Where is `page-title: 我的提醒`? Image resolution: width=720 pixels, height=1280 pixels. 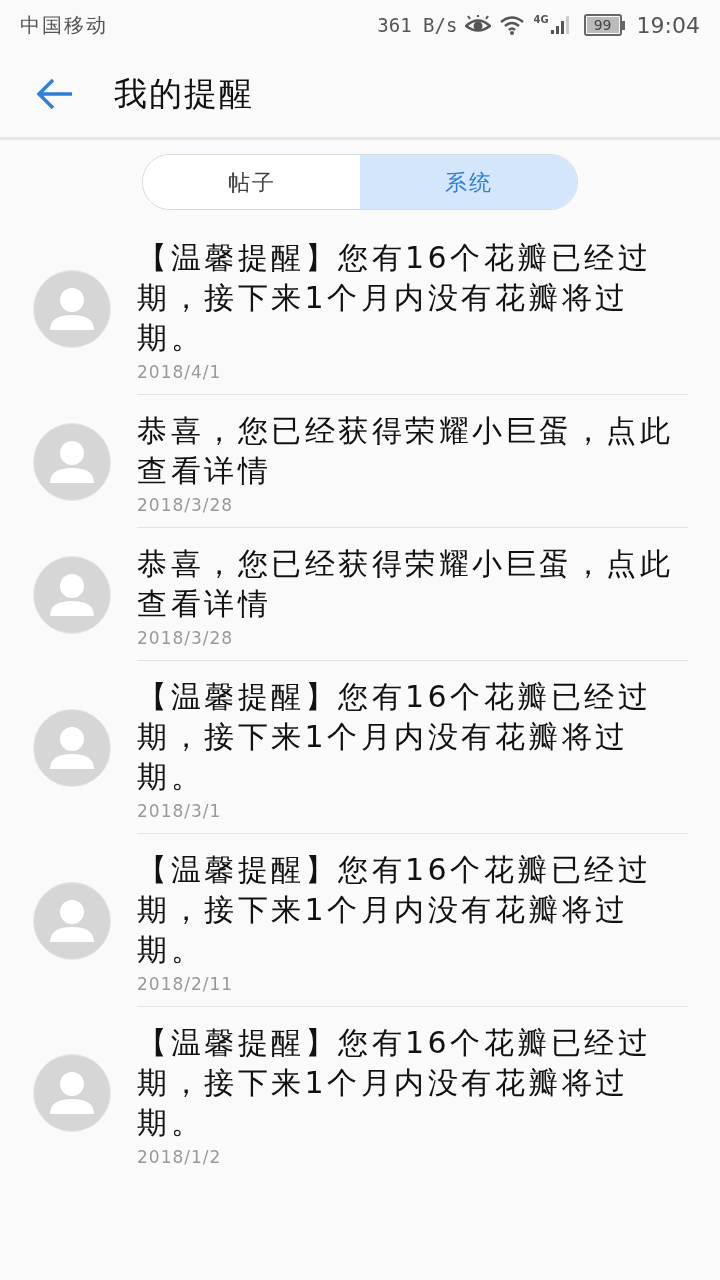 page-title: 我的提醒 is located at coordinates (184, 93).